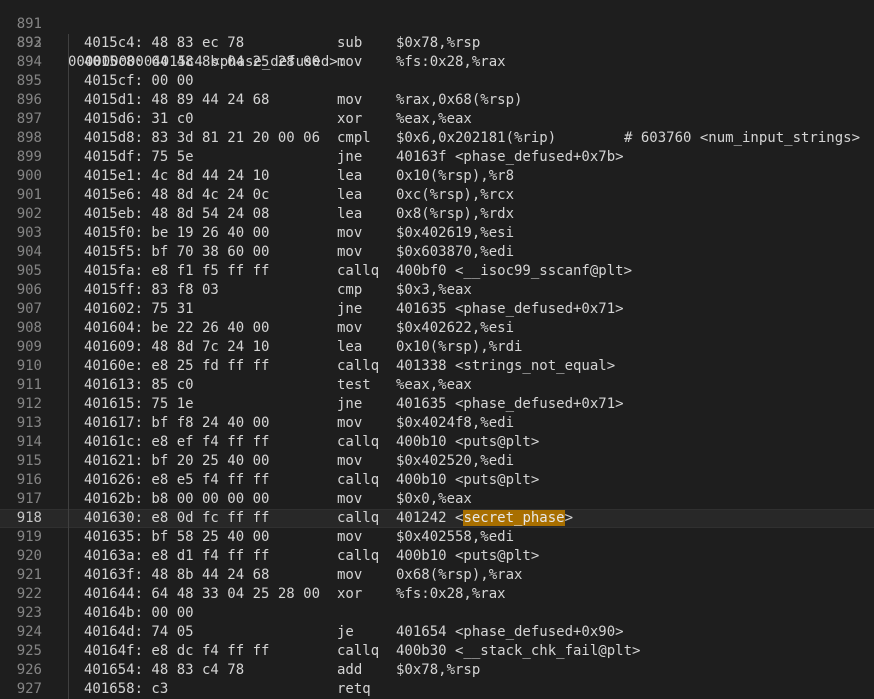  Describe the element at coordinates (29, 632) in the screenshot. I see `line-number: 924` at that location.